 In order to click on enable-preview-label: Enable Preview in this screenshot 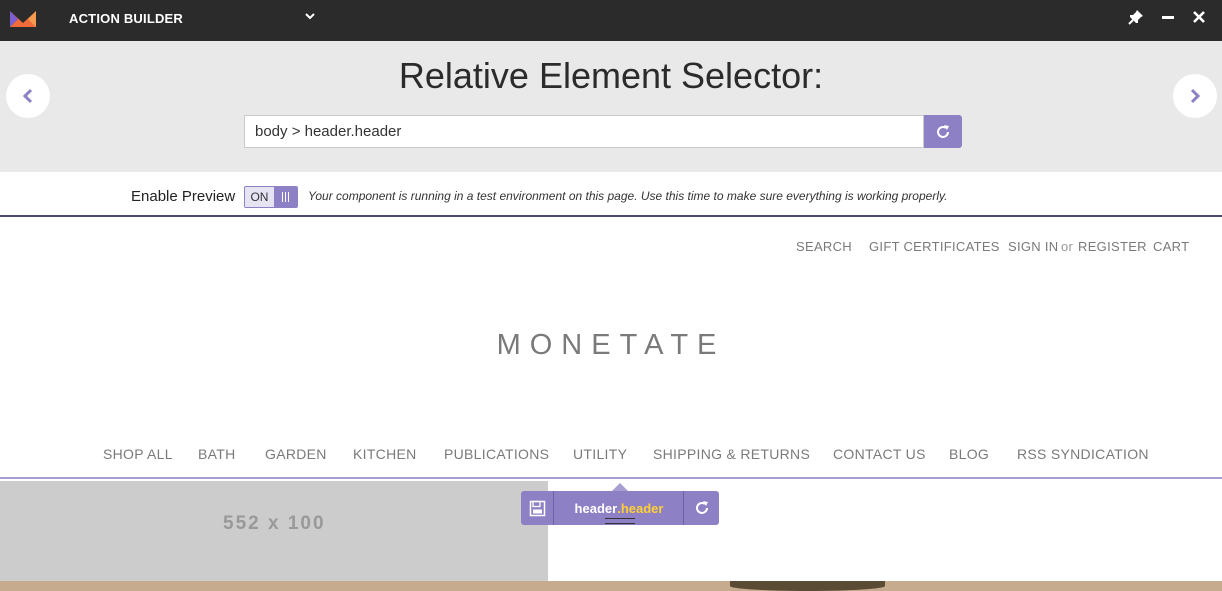, I will do `click(183, 196)`.